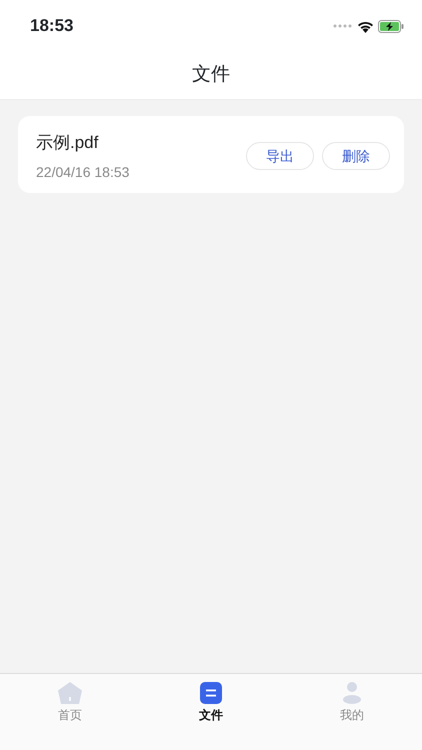 Image resolution: width=422 pixels, height=750 pixels. I want to click on tab-item: 我的, so click(352, 712).